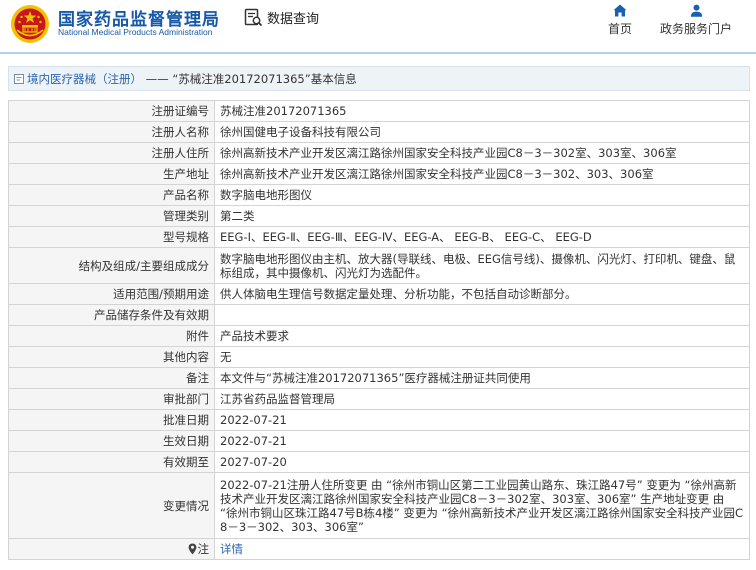 Image resolution: width=756 pixels, height=570 pixels. What do you see at coordinates (482, 336) in the screenshot?
I see `field-value: 产品技术要求` at bounding box center [482, 336].